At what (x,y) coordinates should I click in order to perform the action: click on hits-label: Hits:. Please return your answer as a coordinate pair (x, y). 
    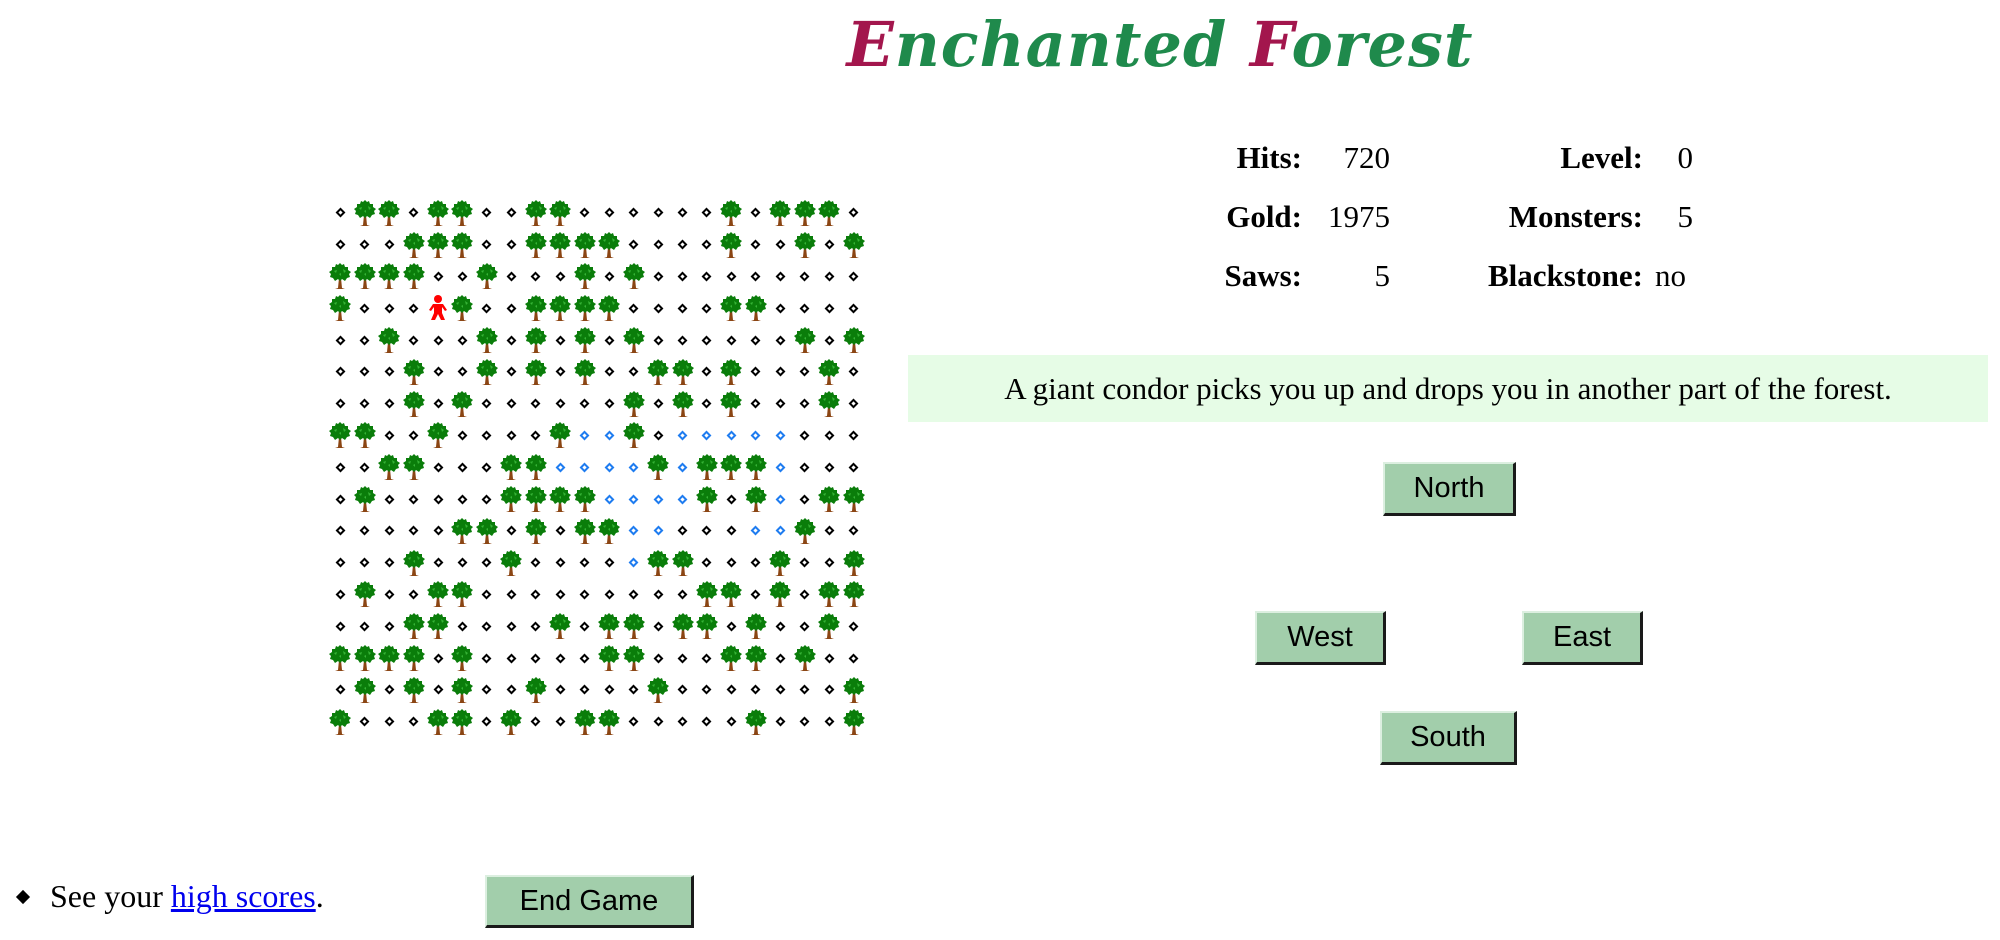
    Looking at the image, I should click on (1269, 157).